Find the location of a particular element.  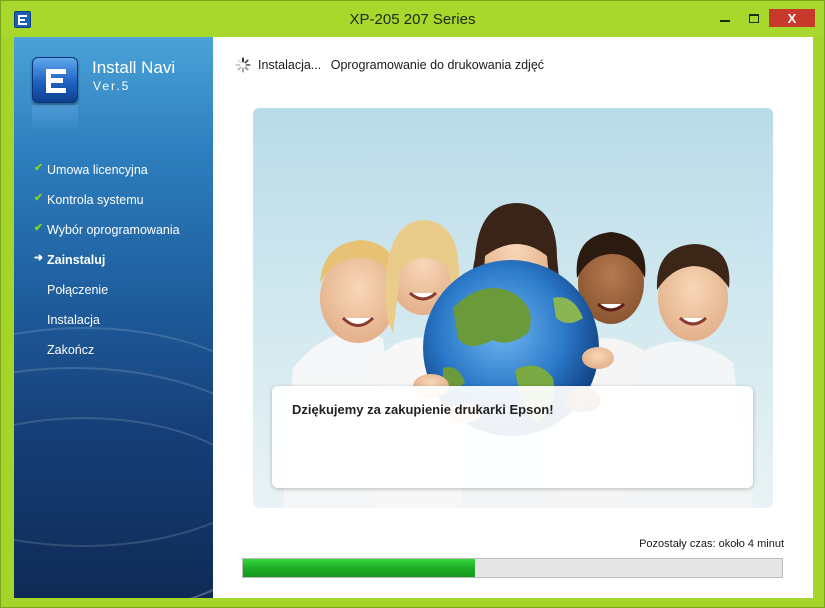

close-button: X is located at coordinates (792, 18).